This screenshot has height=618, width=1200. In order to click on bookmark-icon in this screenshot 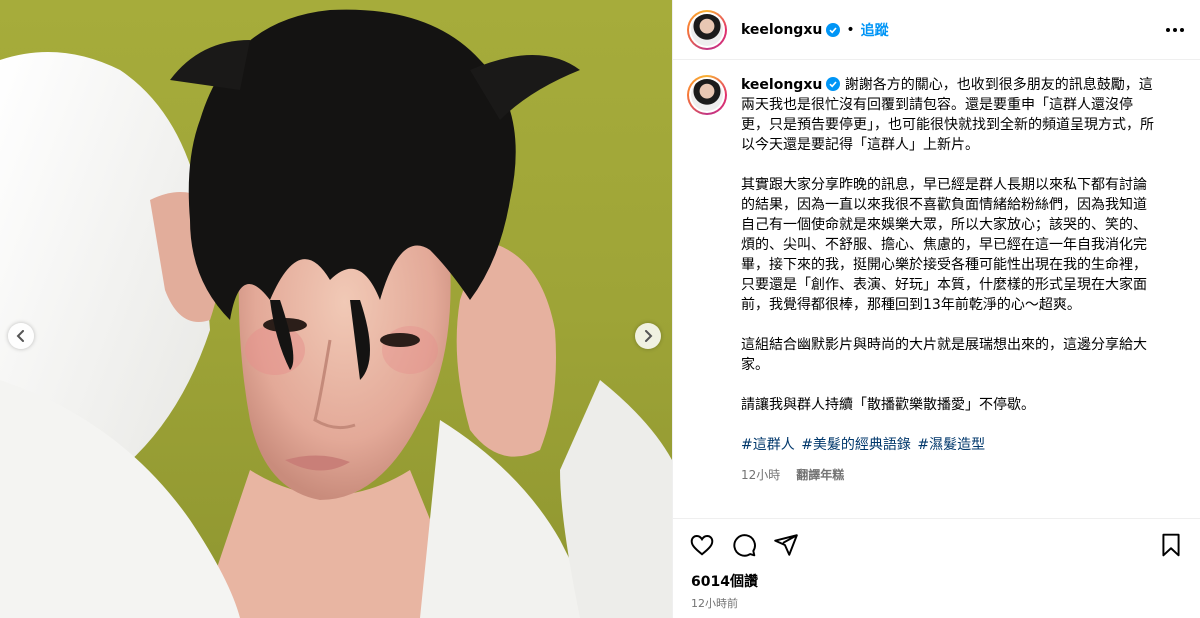, I will do `click(1171, 545)`.